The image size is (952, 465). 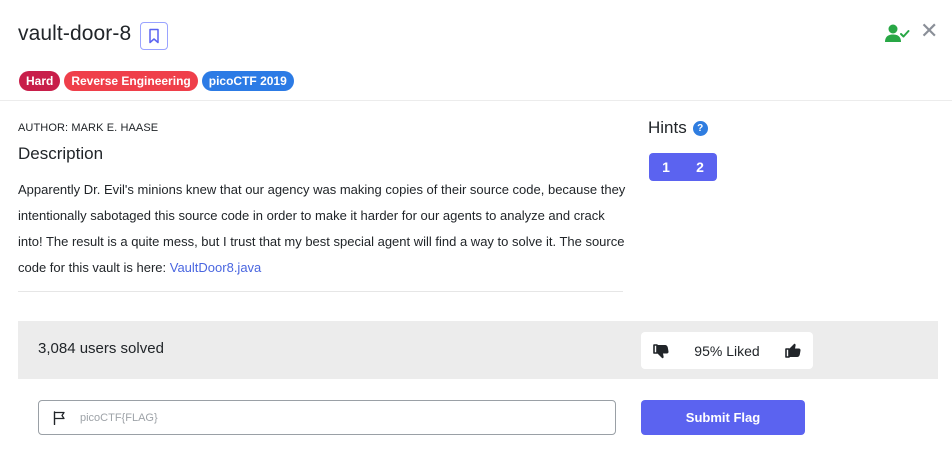 I want to click on hint-button-group: 1 2, so click(x=683, y=167).